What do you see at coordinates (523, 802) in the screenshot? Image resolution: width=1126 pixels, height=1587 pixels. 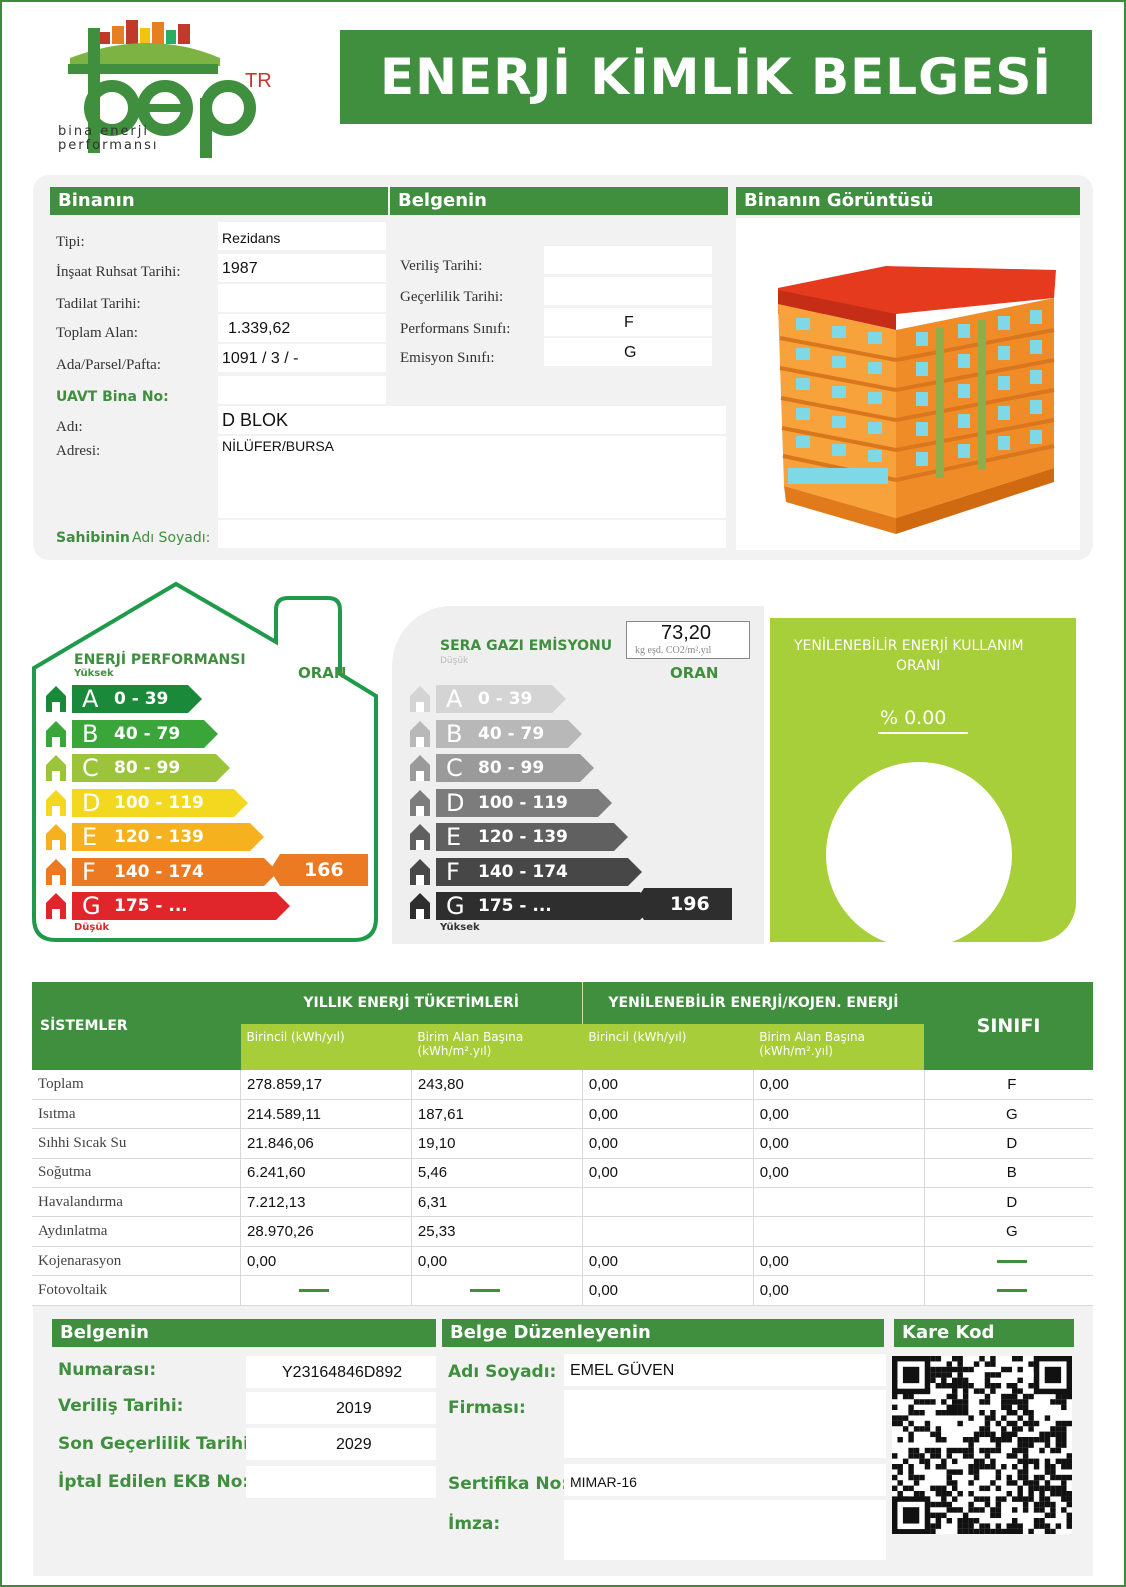 I see `emission-band-range: 100 - 119` at bounding box center [523, 802].